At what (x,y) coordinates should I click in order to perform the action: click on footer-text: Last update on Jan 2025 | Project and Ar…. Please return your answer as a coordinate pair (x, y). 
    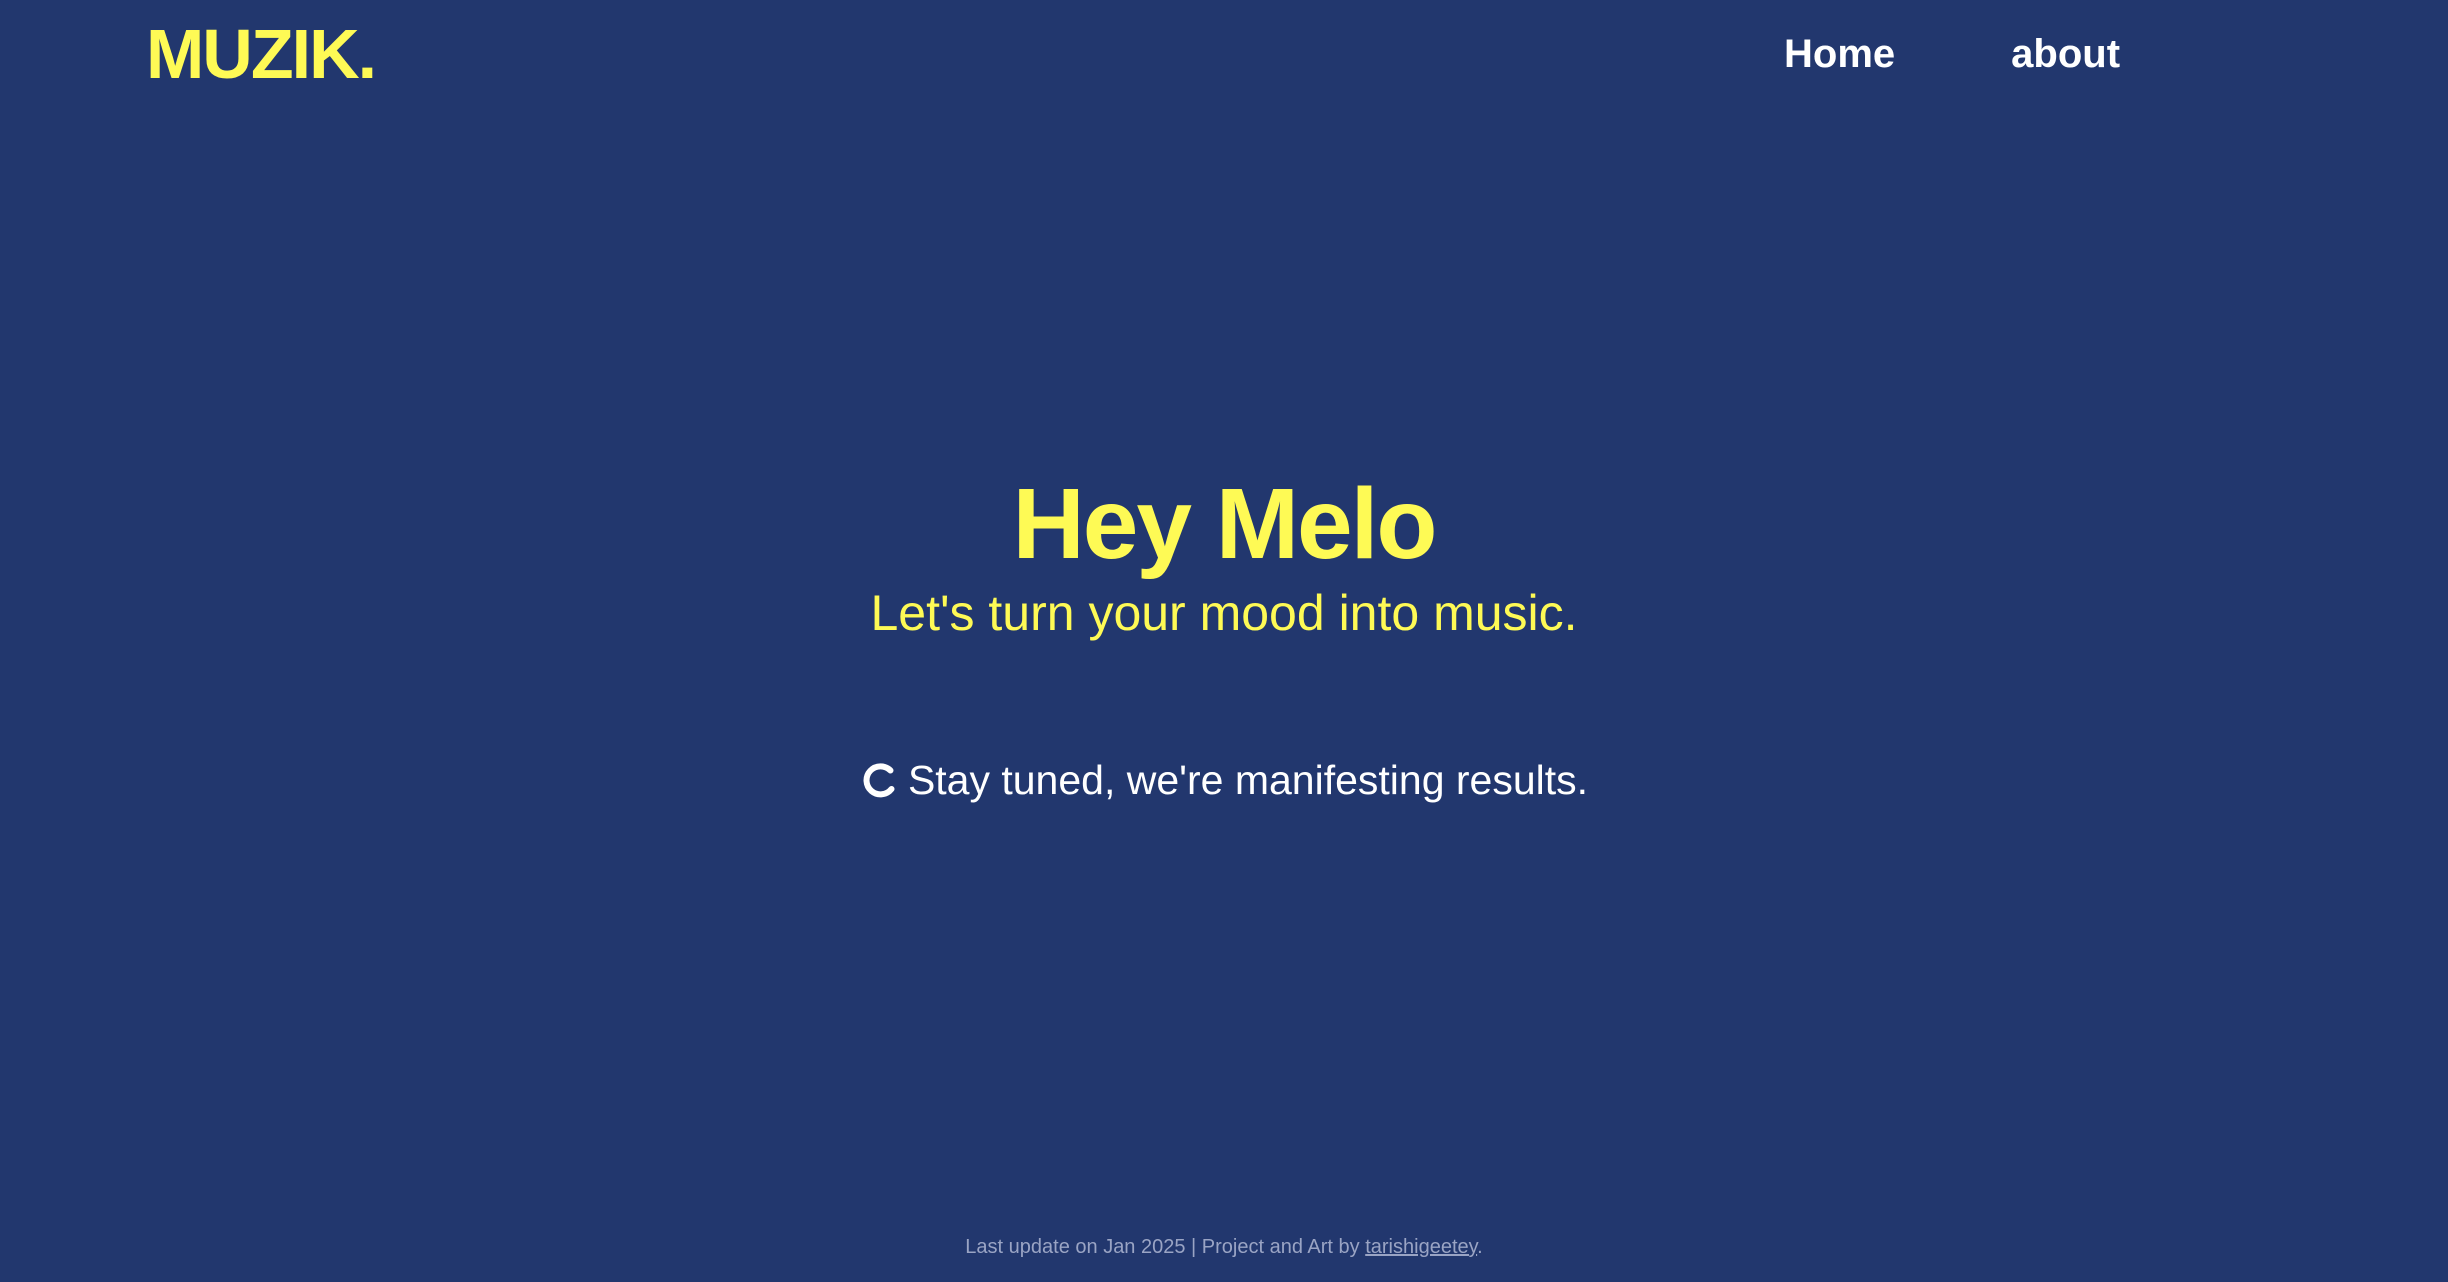
    Looking at the image, I should click on (1165, 1247).